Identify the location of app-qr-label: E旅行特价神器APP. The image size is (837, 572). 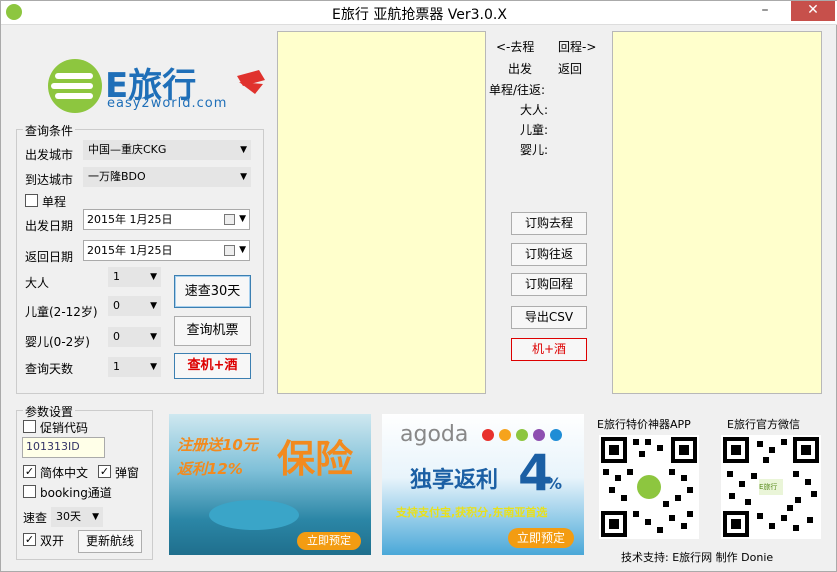
(644, 424).